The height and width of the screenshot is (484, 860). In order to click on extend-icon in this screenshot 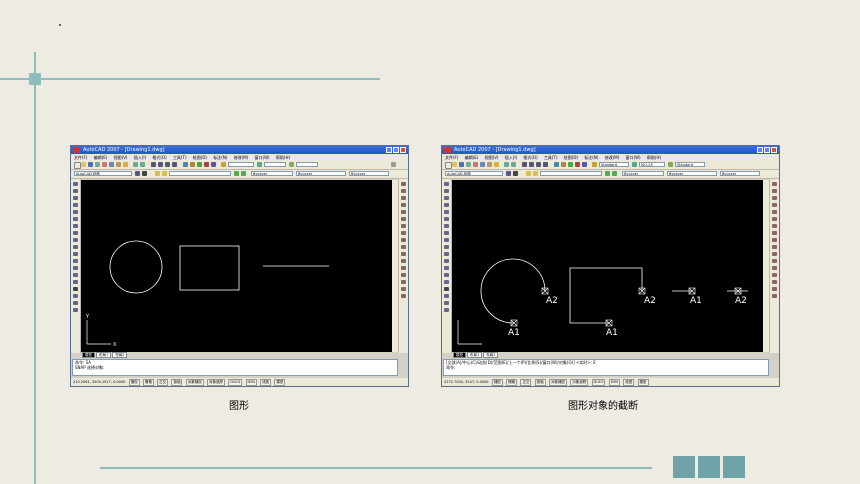, I will do `click(403, 254)`.